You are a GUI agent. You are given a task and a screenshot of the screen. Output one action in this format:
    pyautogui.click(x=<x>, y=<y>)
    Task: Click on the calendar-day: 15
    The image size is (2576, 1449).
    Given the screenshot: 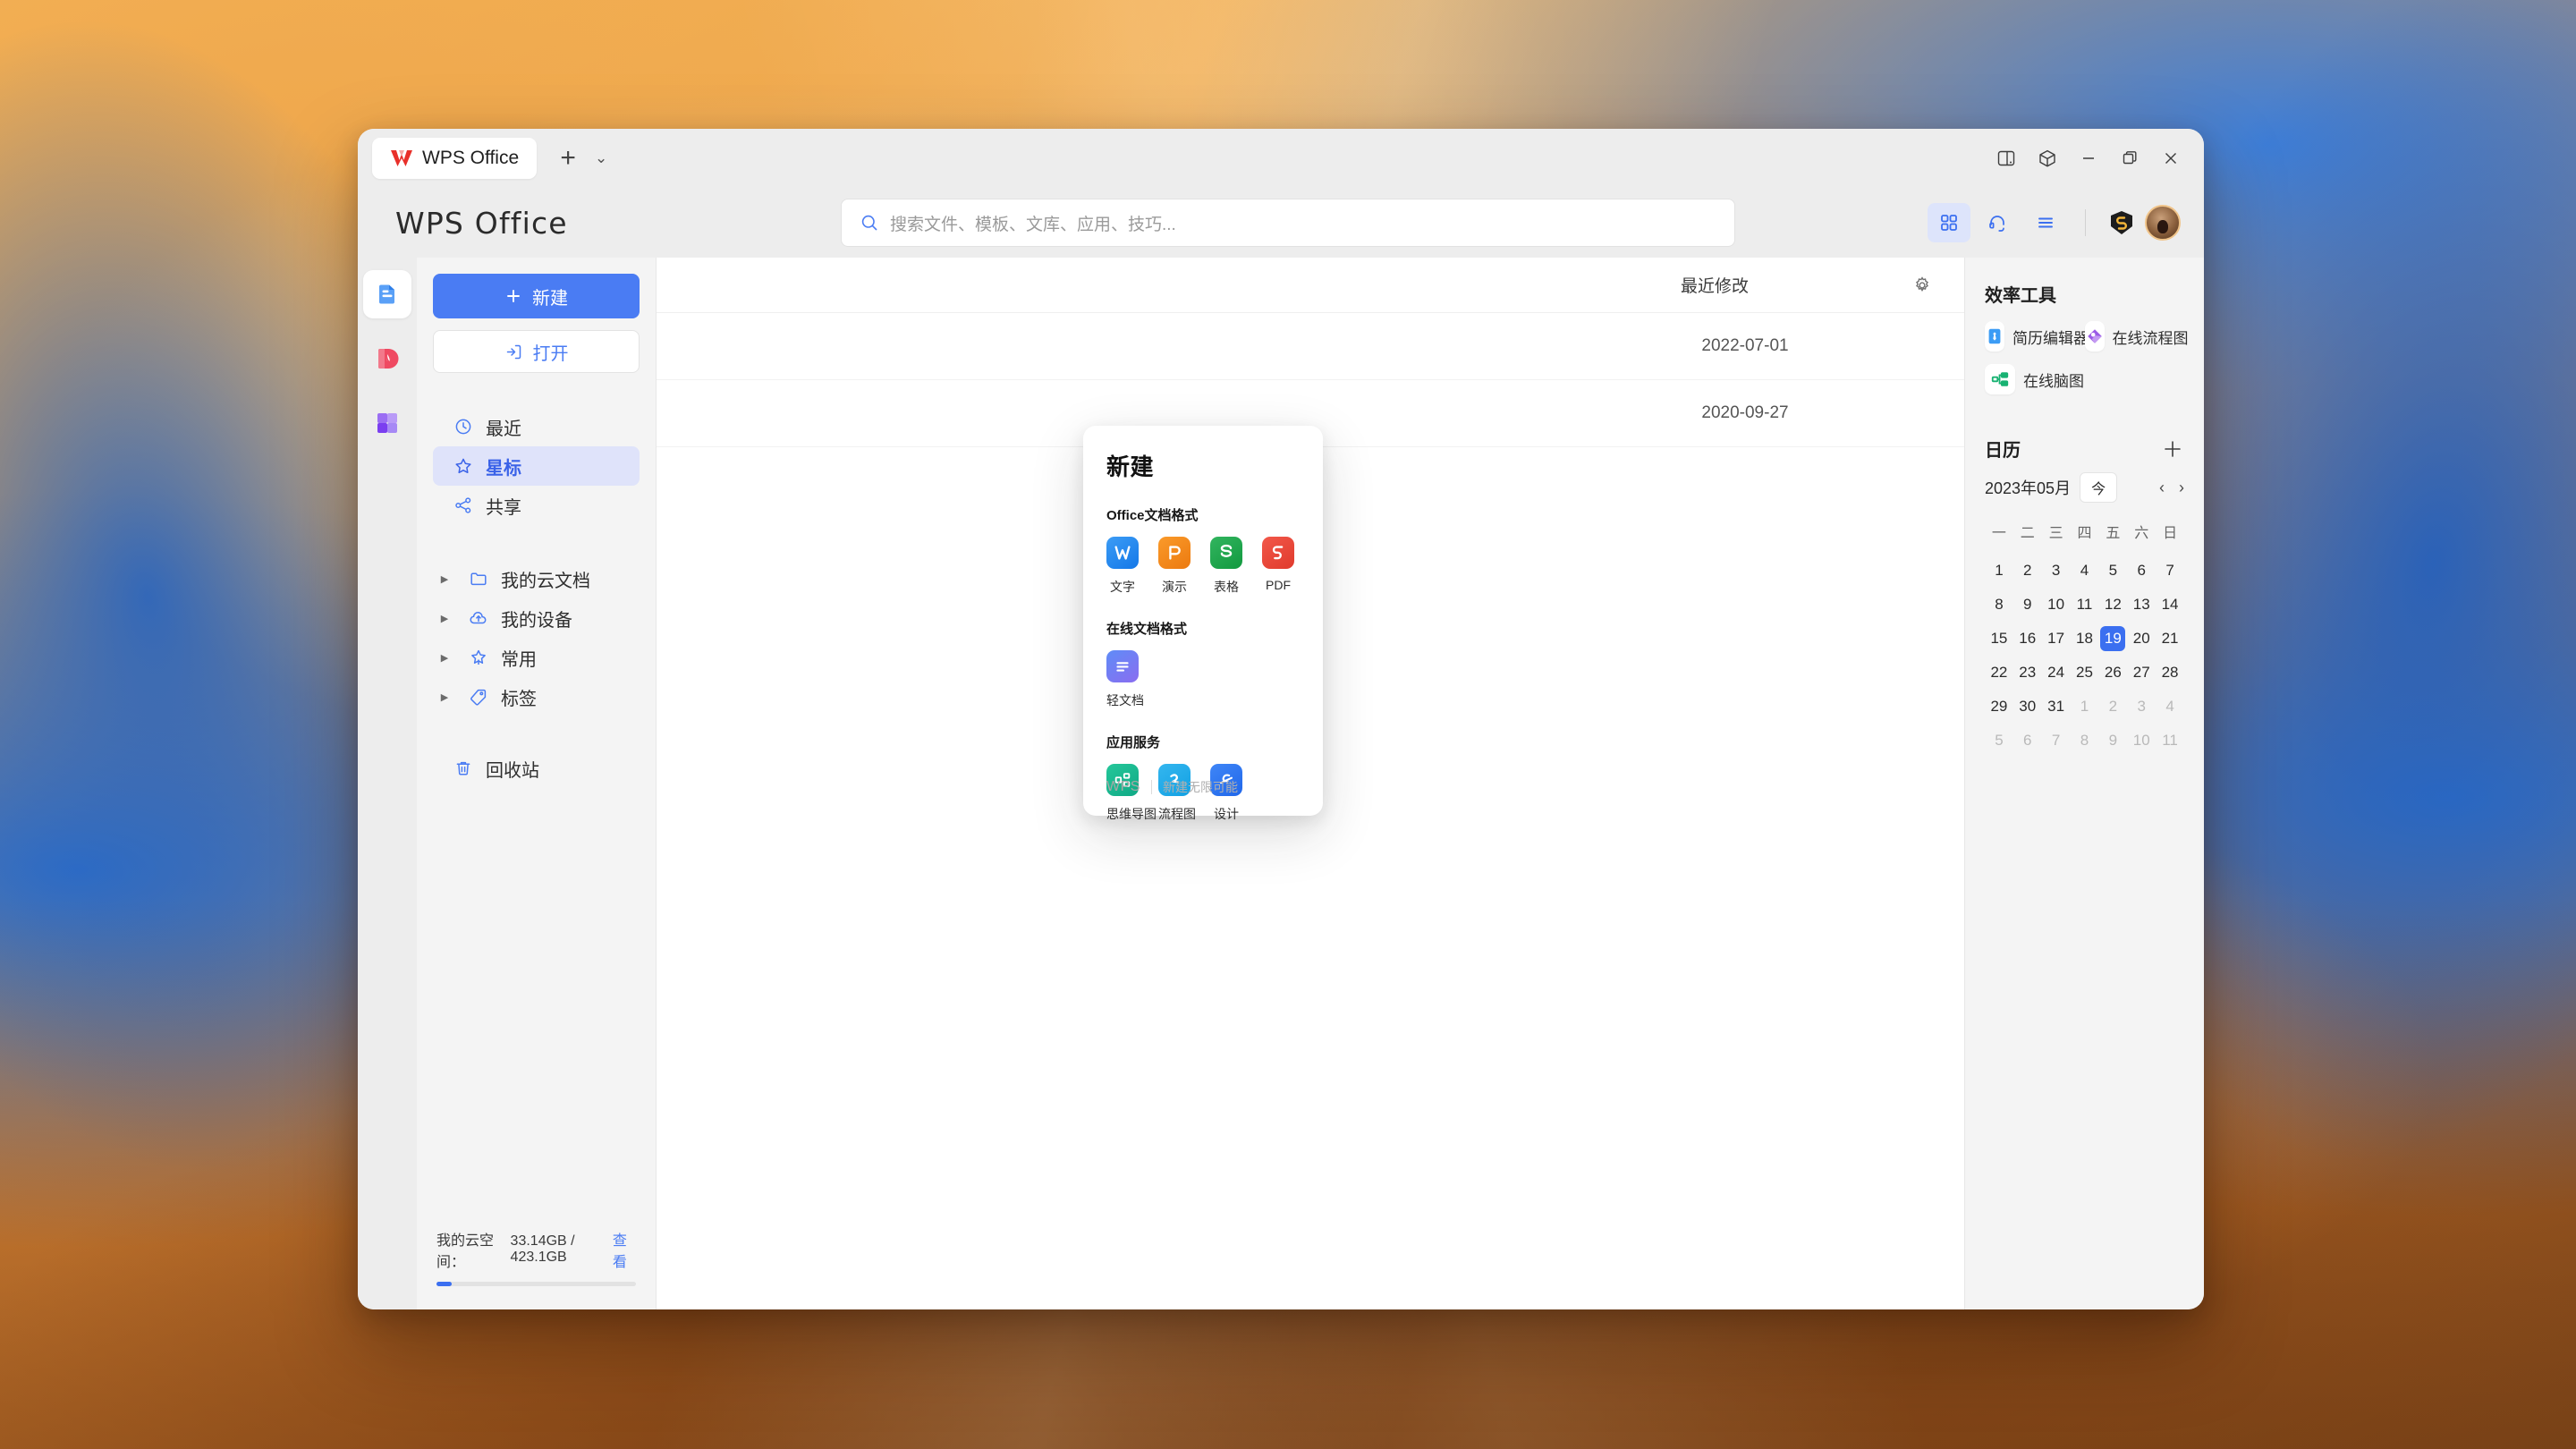 What is the action you would take?
    pyautogui.click(x=1999, y=638)
    